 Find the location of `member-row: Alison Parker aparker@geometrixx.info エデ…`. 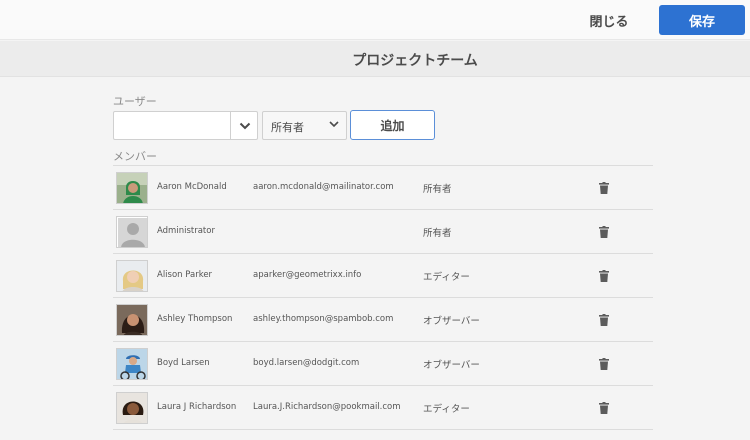

member-row: Alison Parker aparker@geometrixx.info エデ… is located at coordinates (383, 276).